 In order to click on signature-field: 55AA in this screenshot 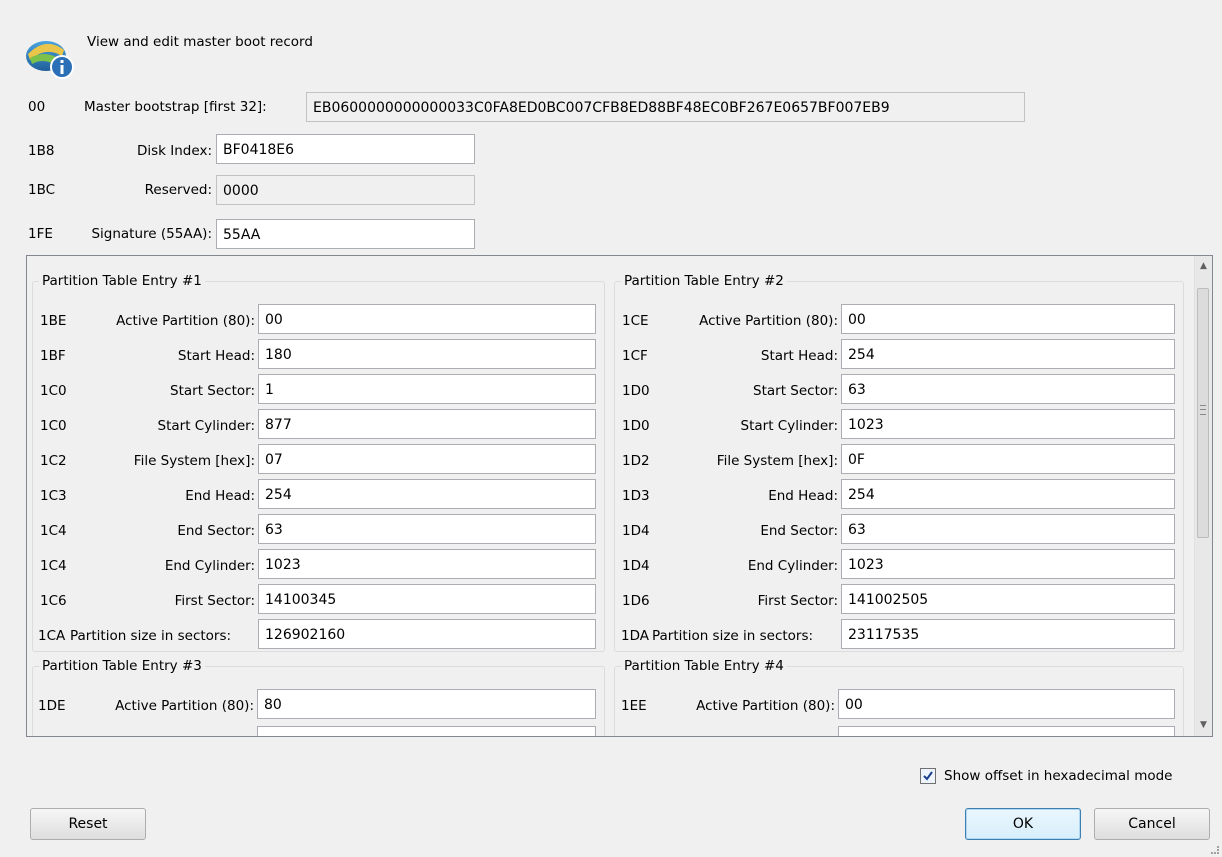, I will do `click(345, 234)`.